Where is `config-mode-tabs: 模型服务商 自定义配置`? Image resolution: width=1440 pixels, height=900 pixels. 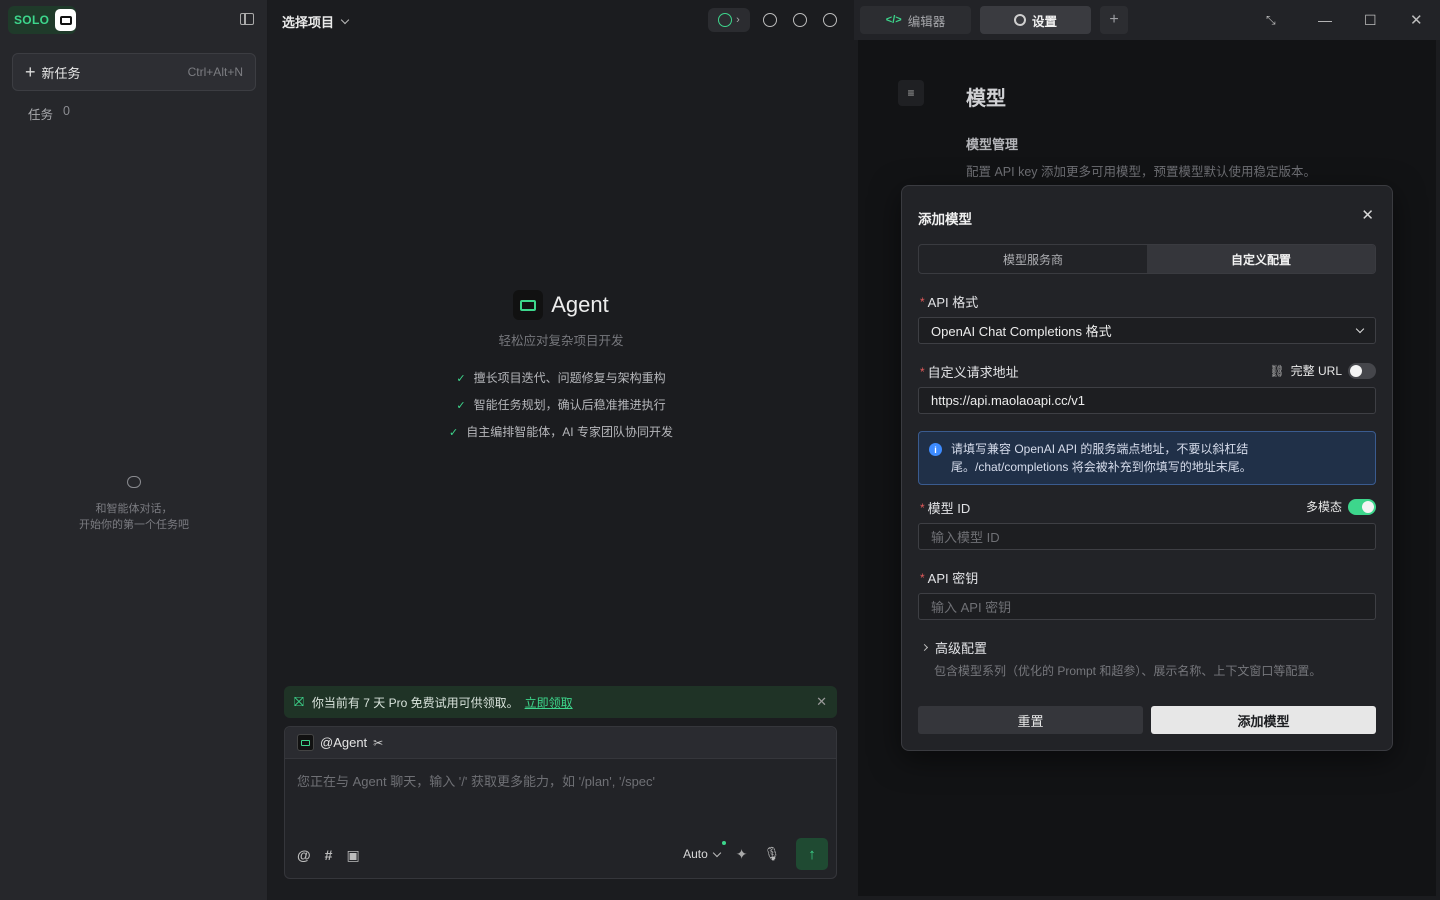 config-mode-tabs: 模型服务商 自定义配置 is located at coordinates (1147, 259).